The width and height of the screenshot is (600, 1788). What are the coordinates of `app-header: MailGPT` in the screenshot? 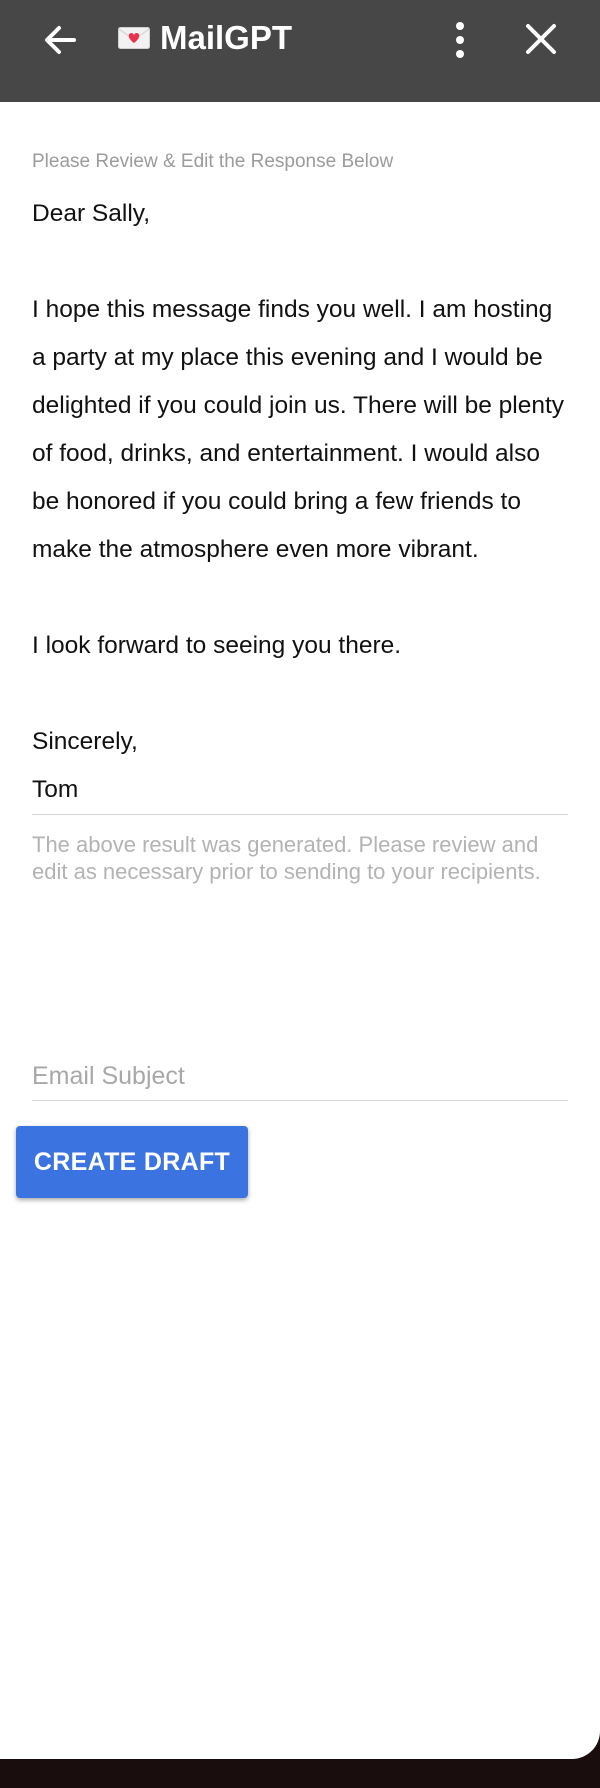 It's located at (300, 51).